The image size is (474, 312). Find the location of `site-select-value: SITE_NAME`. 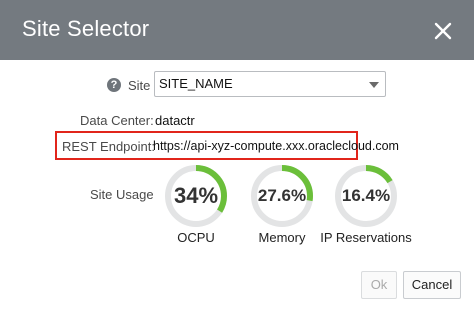

site-select-value: SITE_NAME is located at coordinates (196, 83).